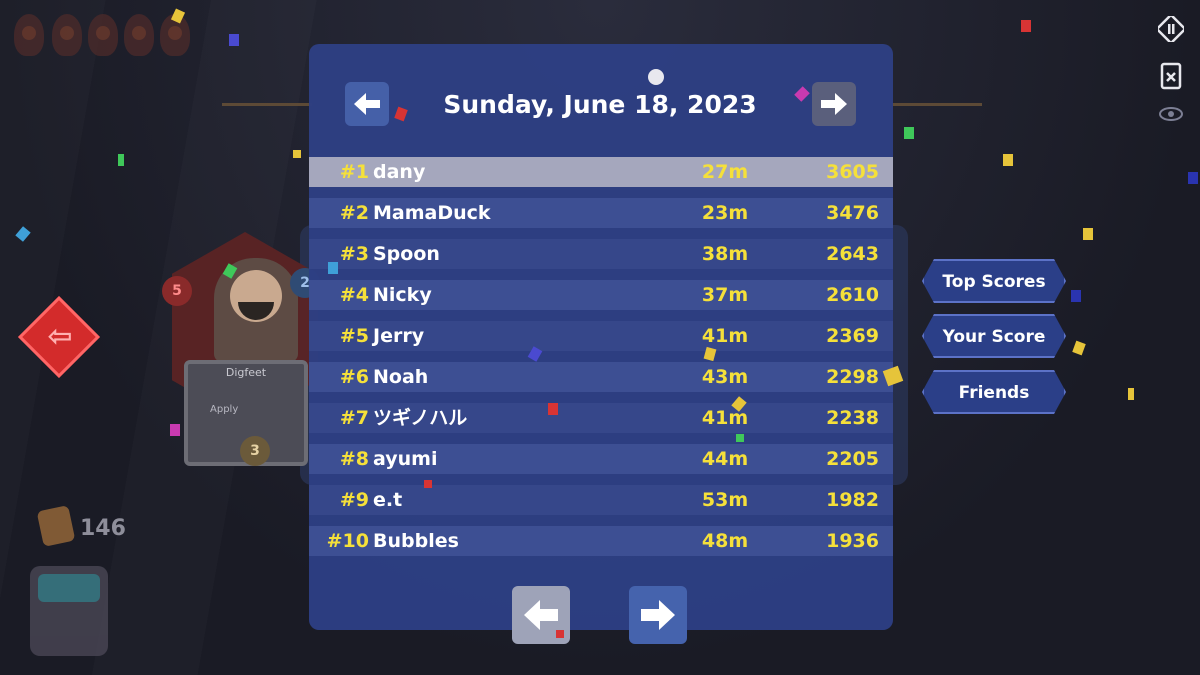 Image resolution: width=1200 pixels, height=675 pixels. I want to click on row-player-name: Jerry, so click(399, 336).